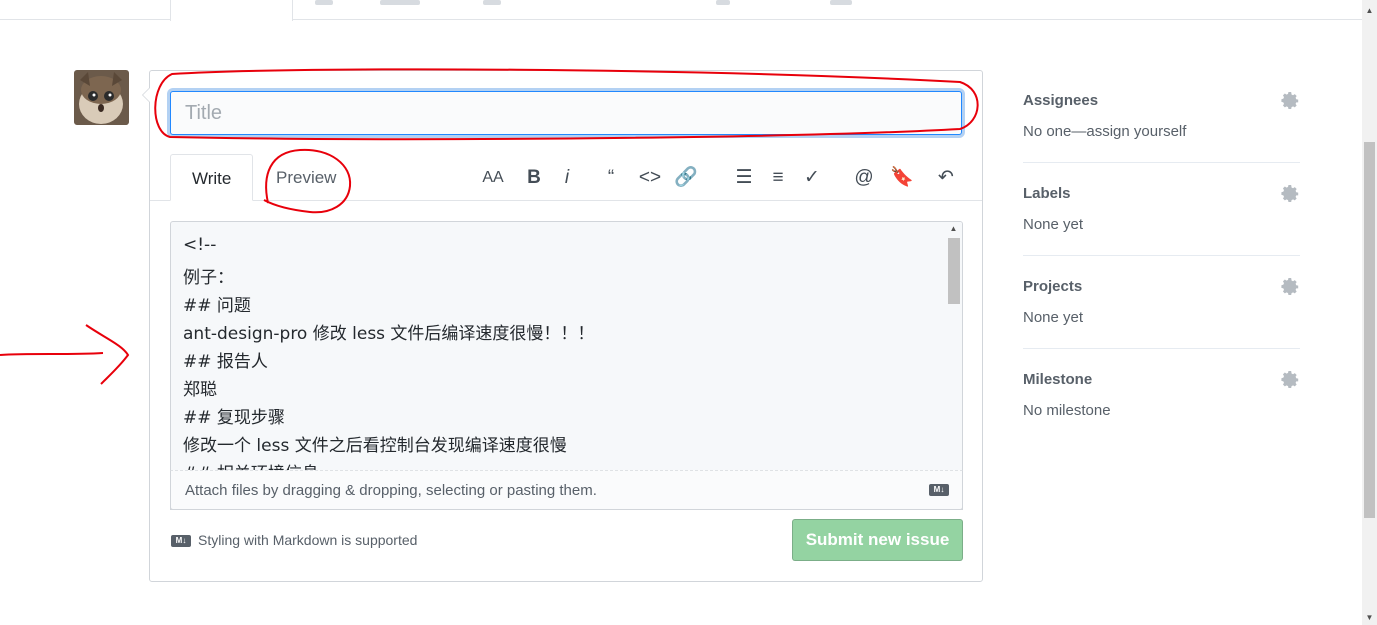  I want to click on editor-line: ant-design-pro 修改 less 文件后编译速度很慢！！！, so click(389, 334).